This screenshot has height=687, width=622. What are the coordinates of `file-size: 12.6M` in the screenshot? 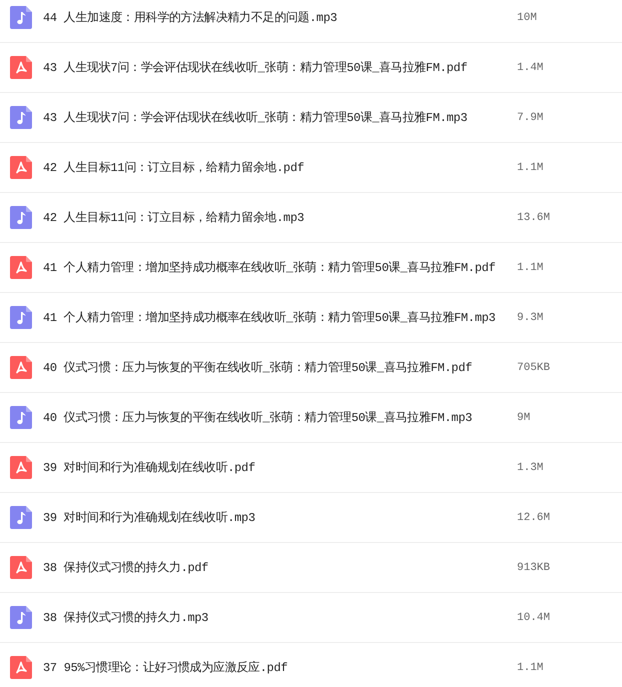 It's located at (533, 518).